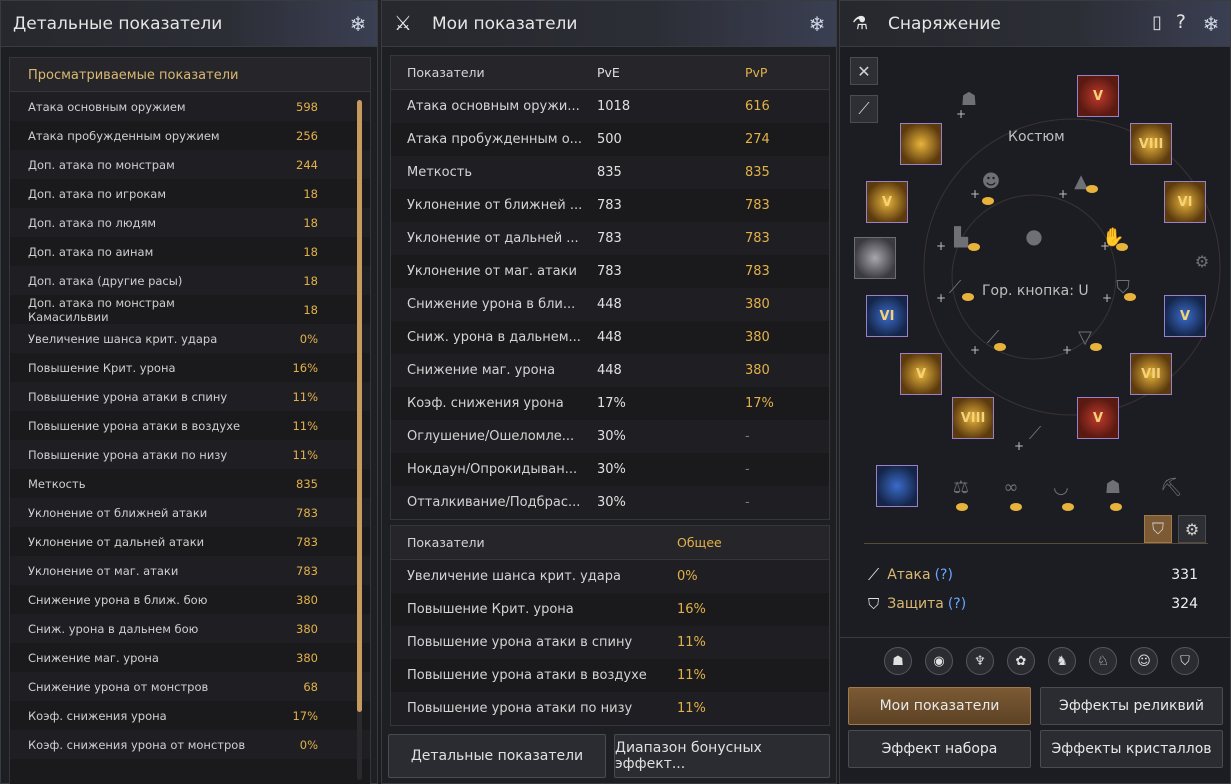 This screenshot has height=784, width=1231. Describe the element at coordinates (939, 706) in the screenshot. I see `my-stats-button: Мои показатели` at that location.